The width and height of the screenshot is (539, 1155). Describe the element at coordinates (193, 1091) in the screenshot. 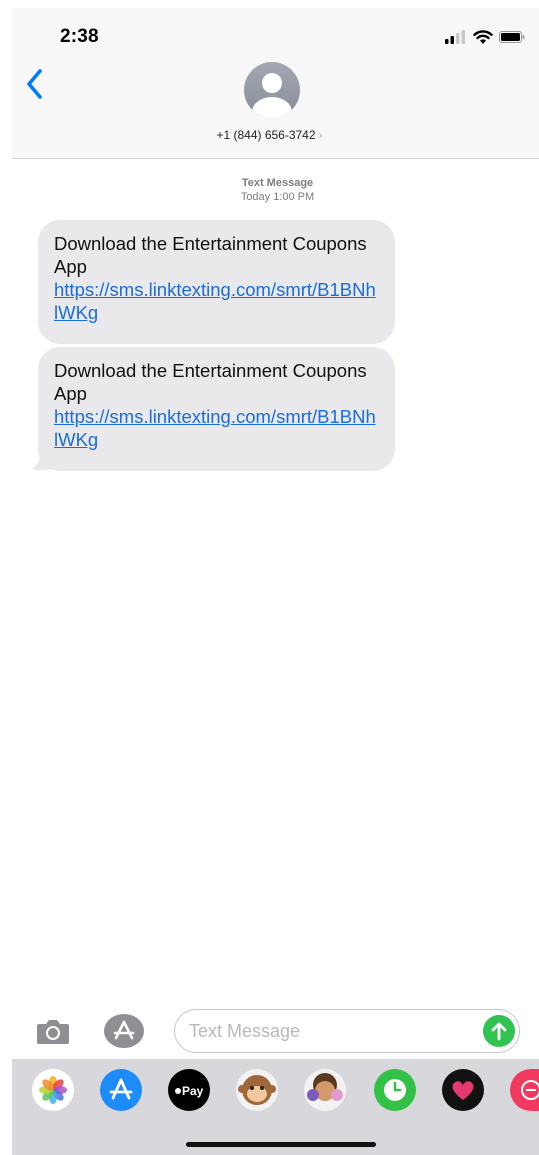

I see `apple-pay-label: Pay` at that location.